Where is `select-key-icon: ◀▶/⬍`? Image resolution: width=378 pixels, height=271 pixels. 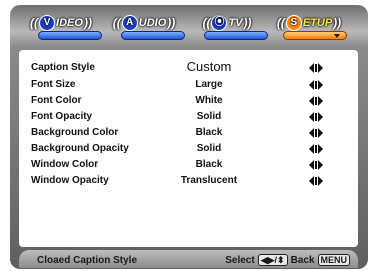 select-key-icon: ◀▶/⬍ is located at coordinates (272, 260).